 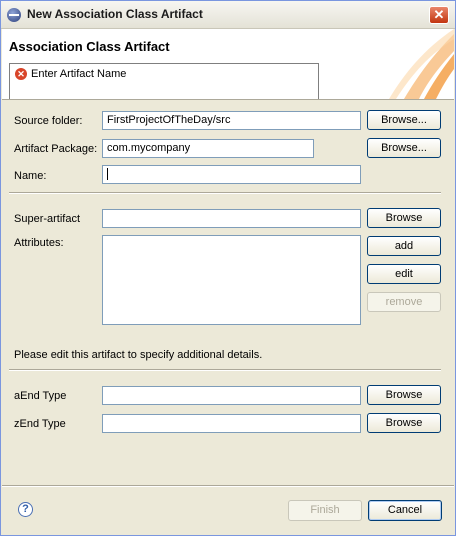 I want to click on close-button: ✕, so click(x=439, y=15).